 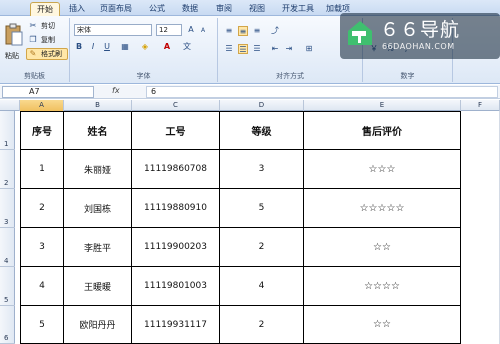 What do you see at coordinates (77, 9) in the screenshot?
I see `tab-insert: 插入` at bounding box center [77, 9].